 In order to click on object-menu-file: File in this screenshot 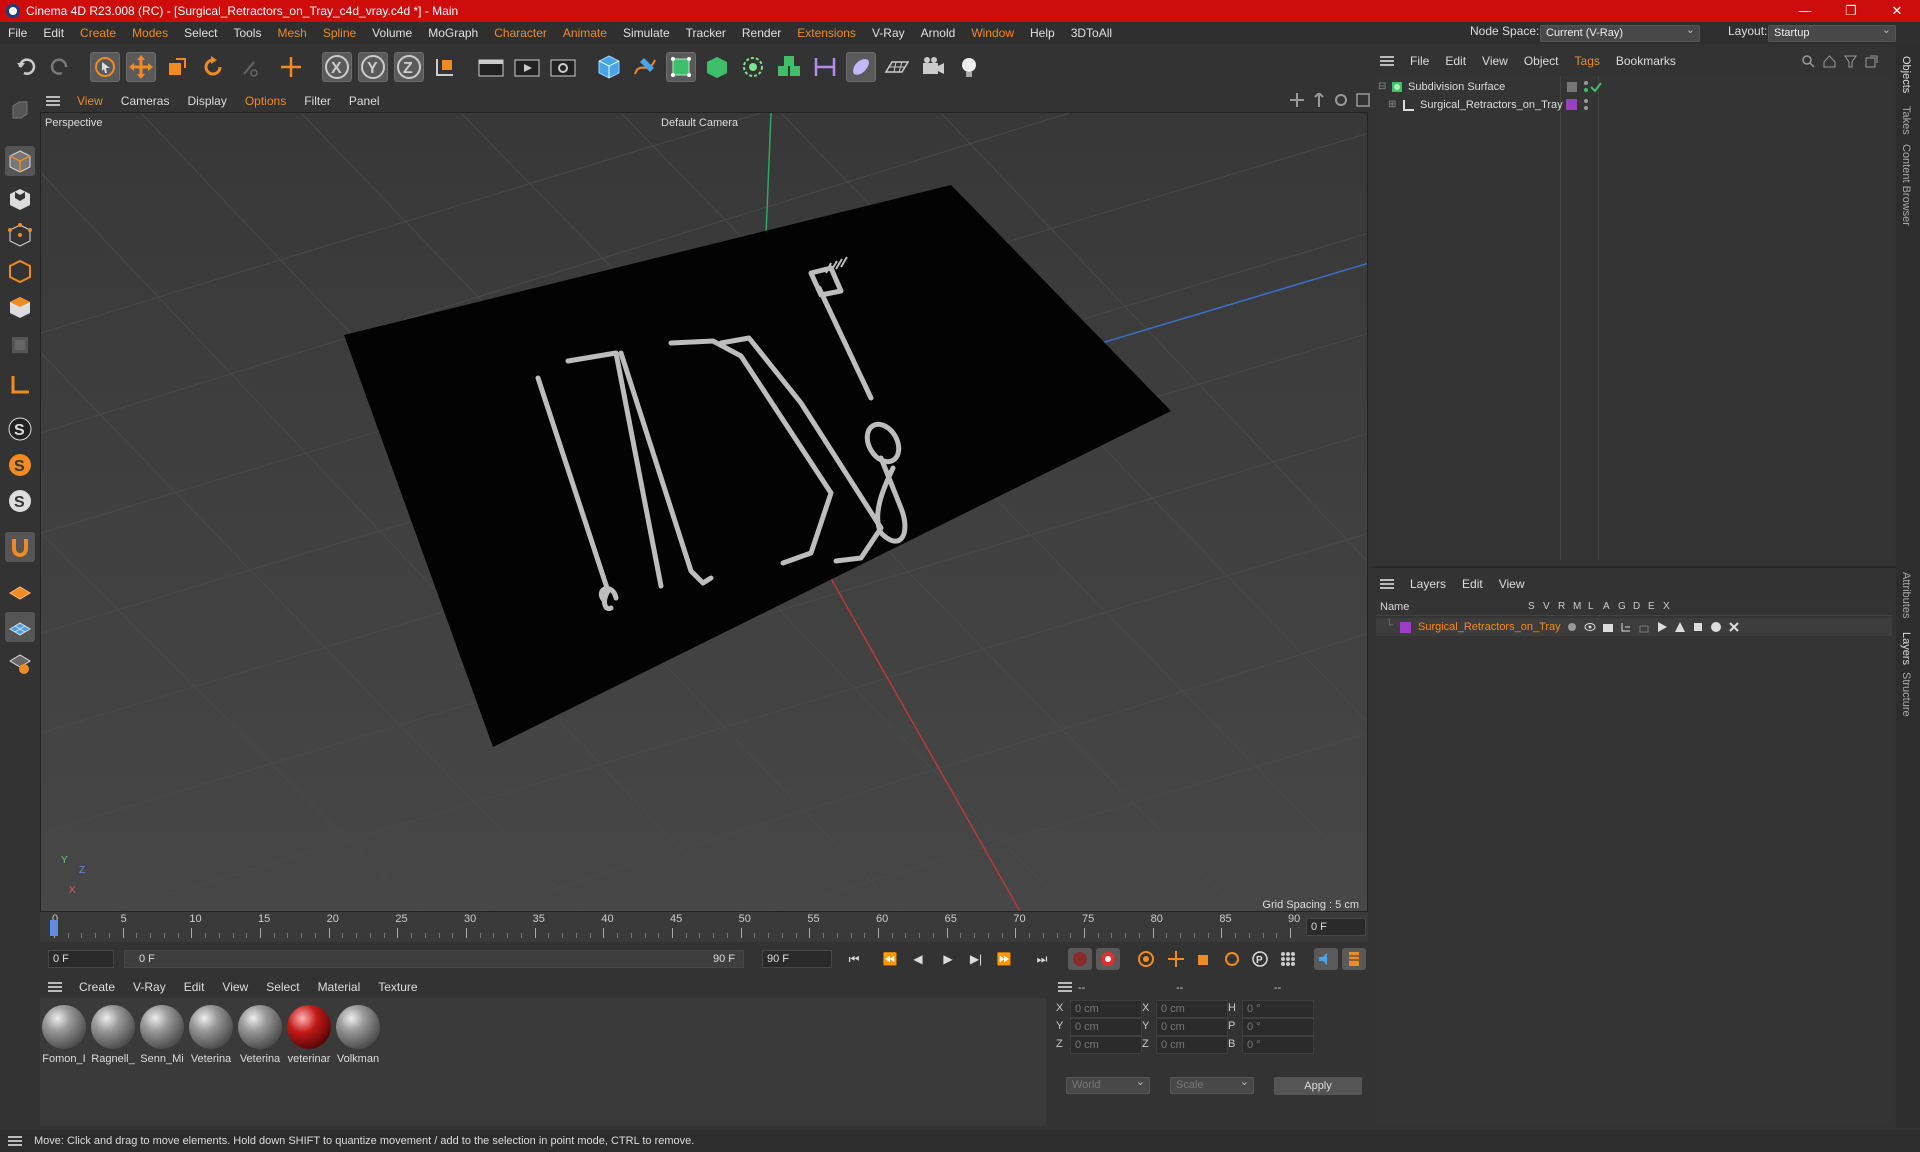, I will do `click(1419, 61)`.